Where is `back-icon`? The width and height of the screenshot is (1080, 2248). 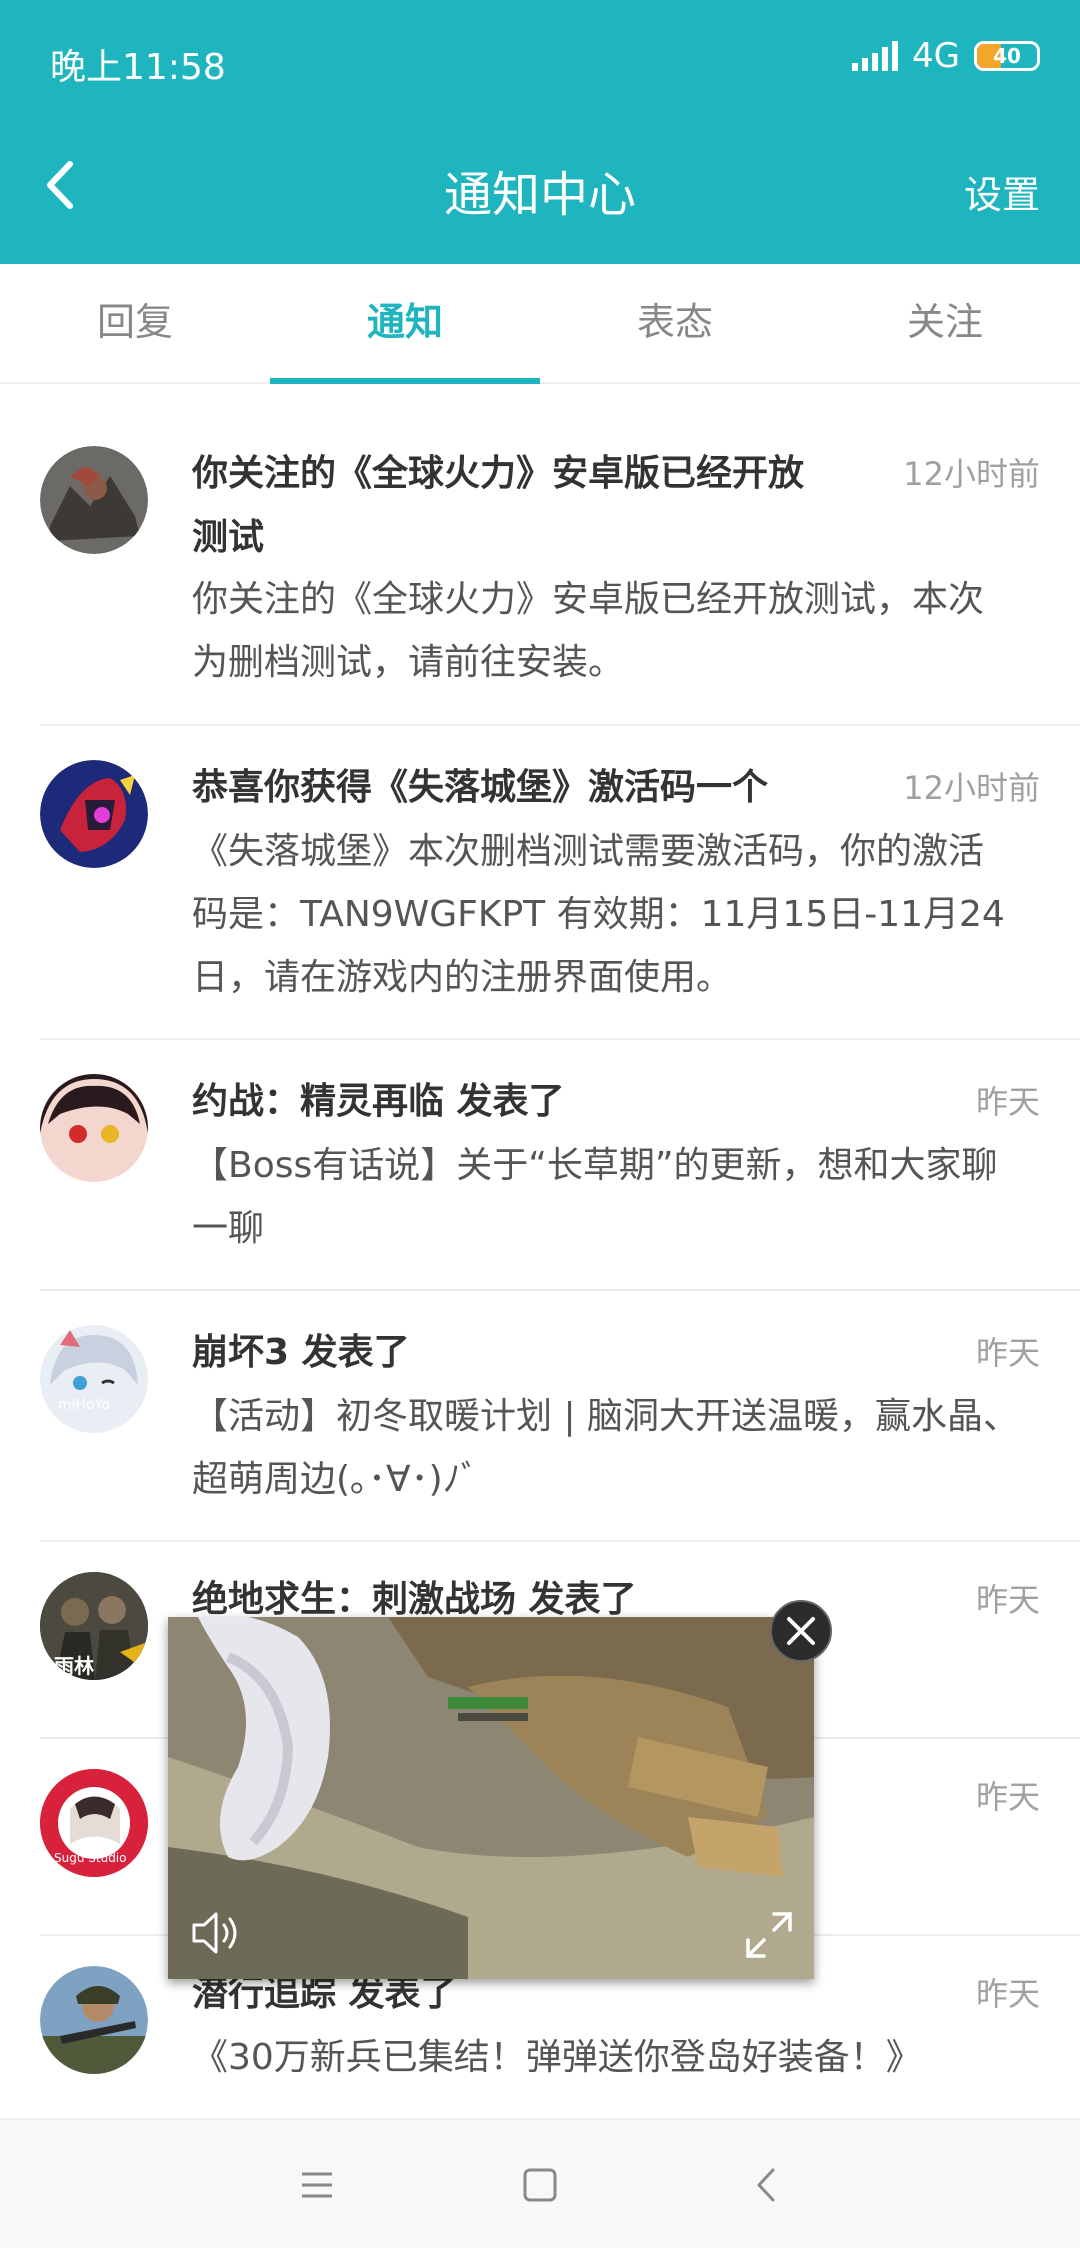
back-icon is located at coordinates (767, 2185).